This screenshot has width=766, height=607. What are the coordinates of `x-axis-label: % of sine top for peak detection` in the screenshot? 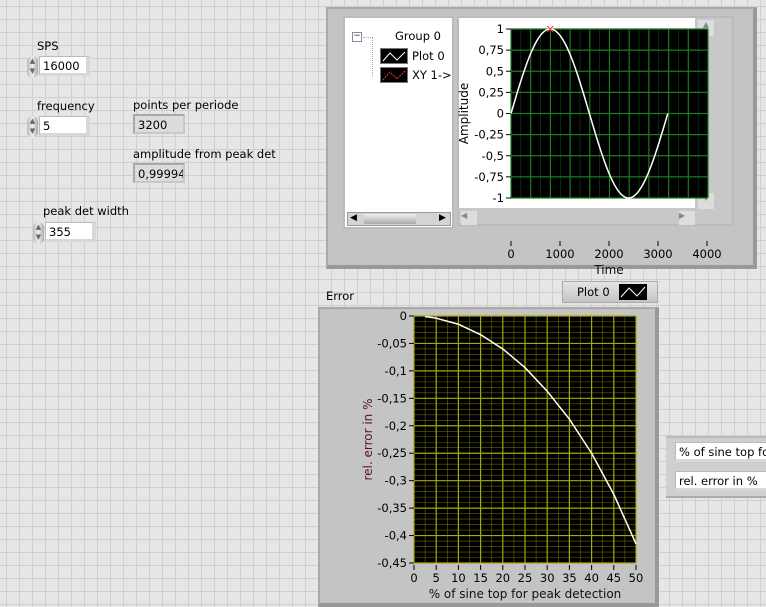 It's located at (525, 594).